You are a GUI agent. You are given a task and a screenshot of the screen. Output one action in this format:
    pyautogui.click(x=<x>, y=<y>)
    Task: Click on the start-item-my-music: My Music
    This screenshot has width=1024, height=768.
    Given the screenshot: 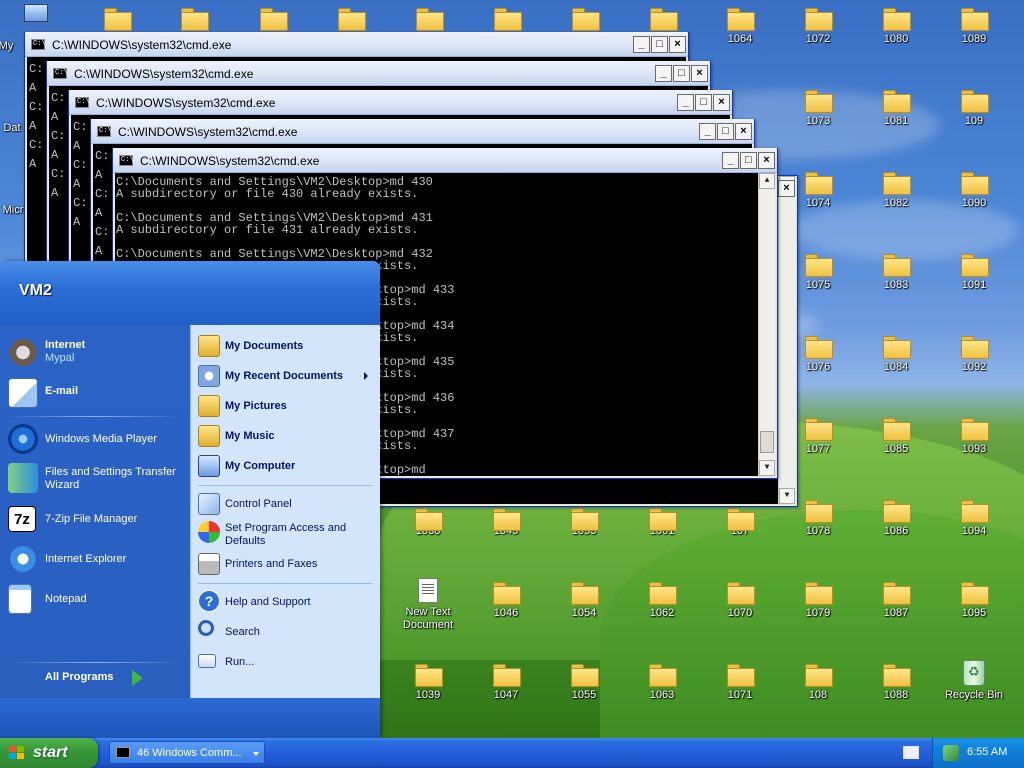 What is the action you would take?
    pyautogui.click(x=287, y=437)
    